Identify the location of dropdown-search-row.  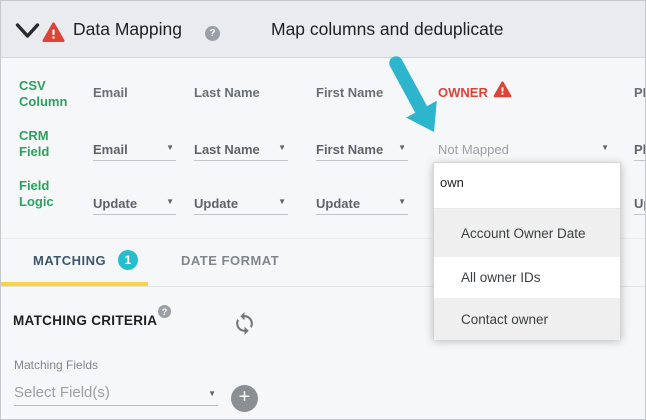
(527, 186).